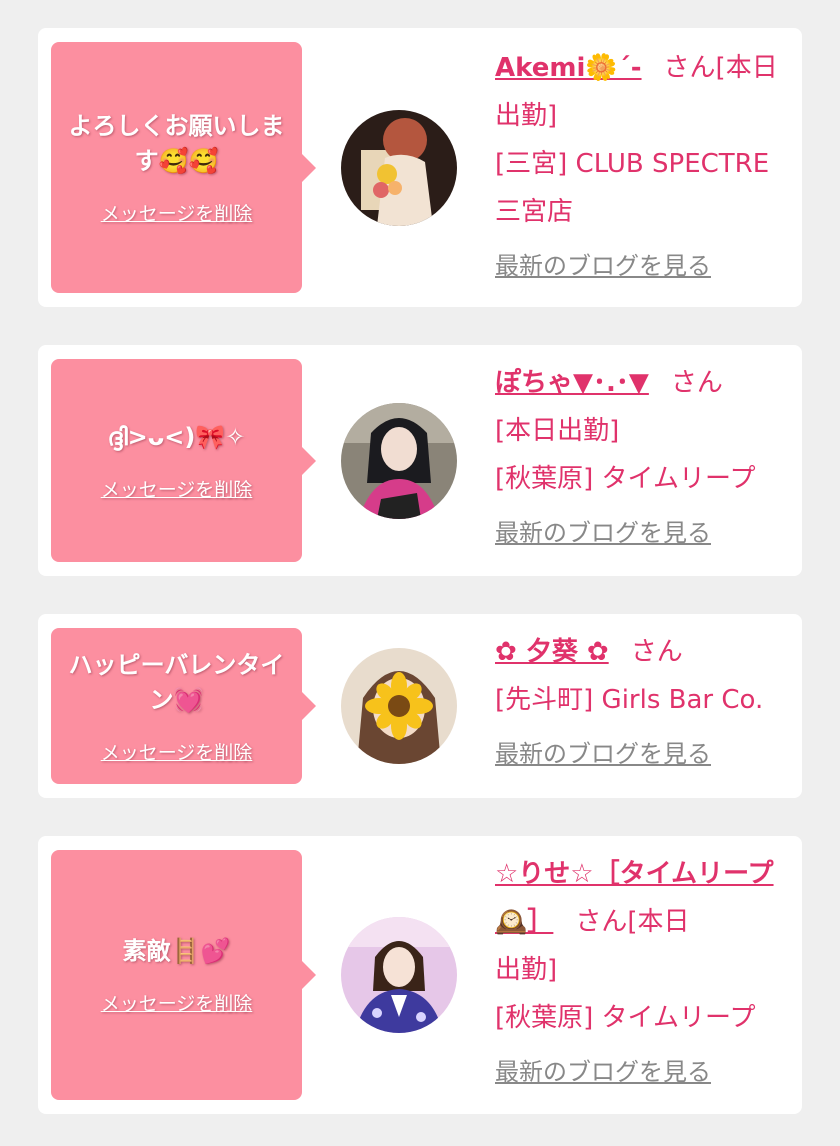 The width and height of the screenshot is (840, 1146). I want to click on message-bubble: ハッピーバレンタイン💓 メッセージを削除, so click(183, 706).